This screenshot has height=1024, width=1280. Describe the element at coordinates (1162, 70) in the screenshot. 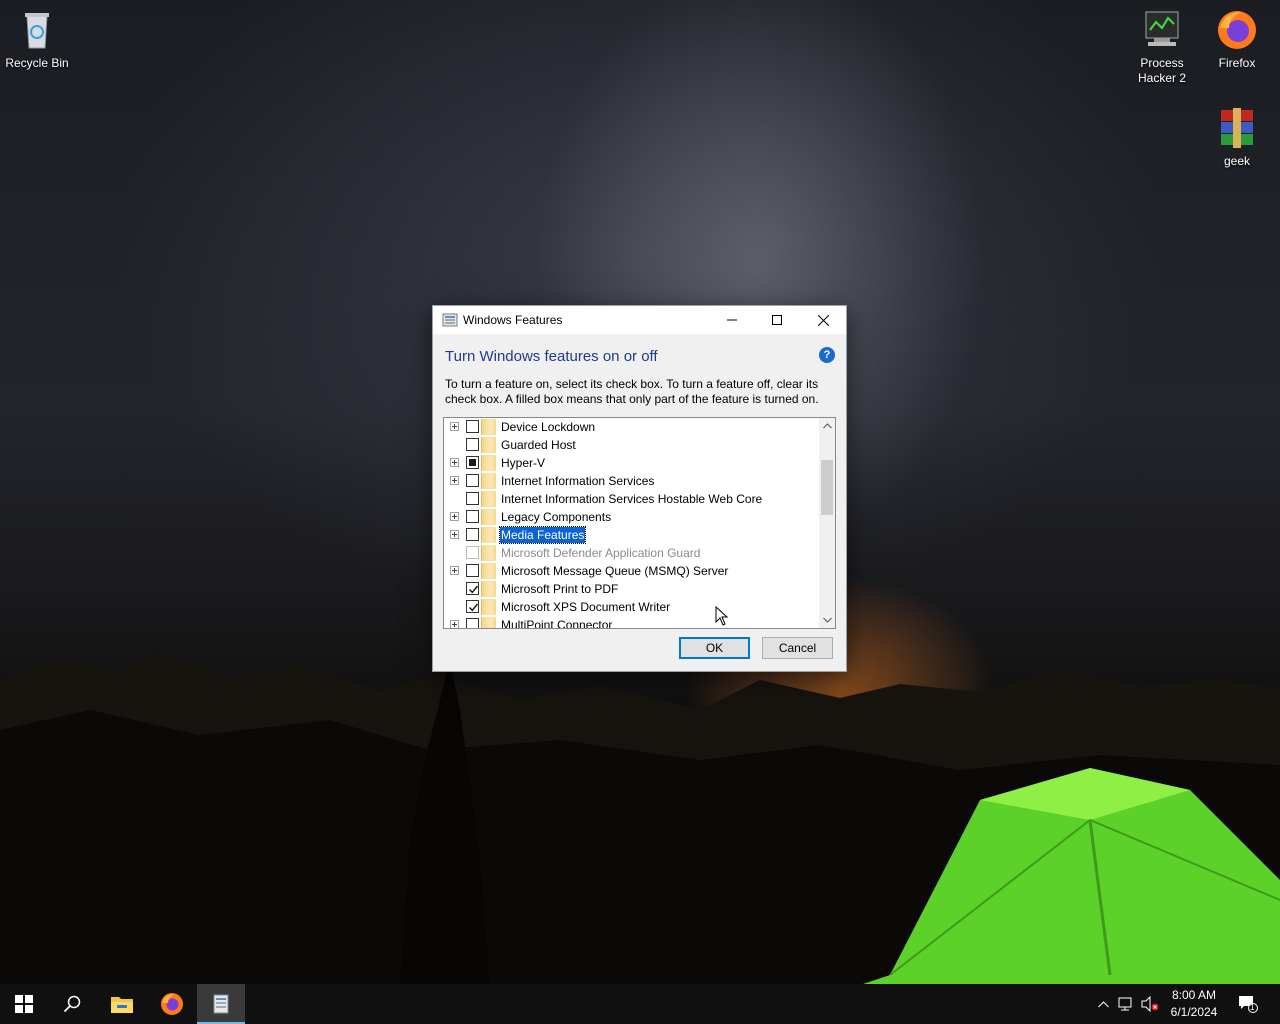

I see `desktop-icon-label: Process Hacker 2` at that location.